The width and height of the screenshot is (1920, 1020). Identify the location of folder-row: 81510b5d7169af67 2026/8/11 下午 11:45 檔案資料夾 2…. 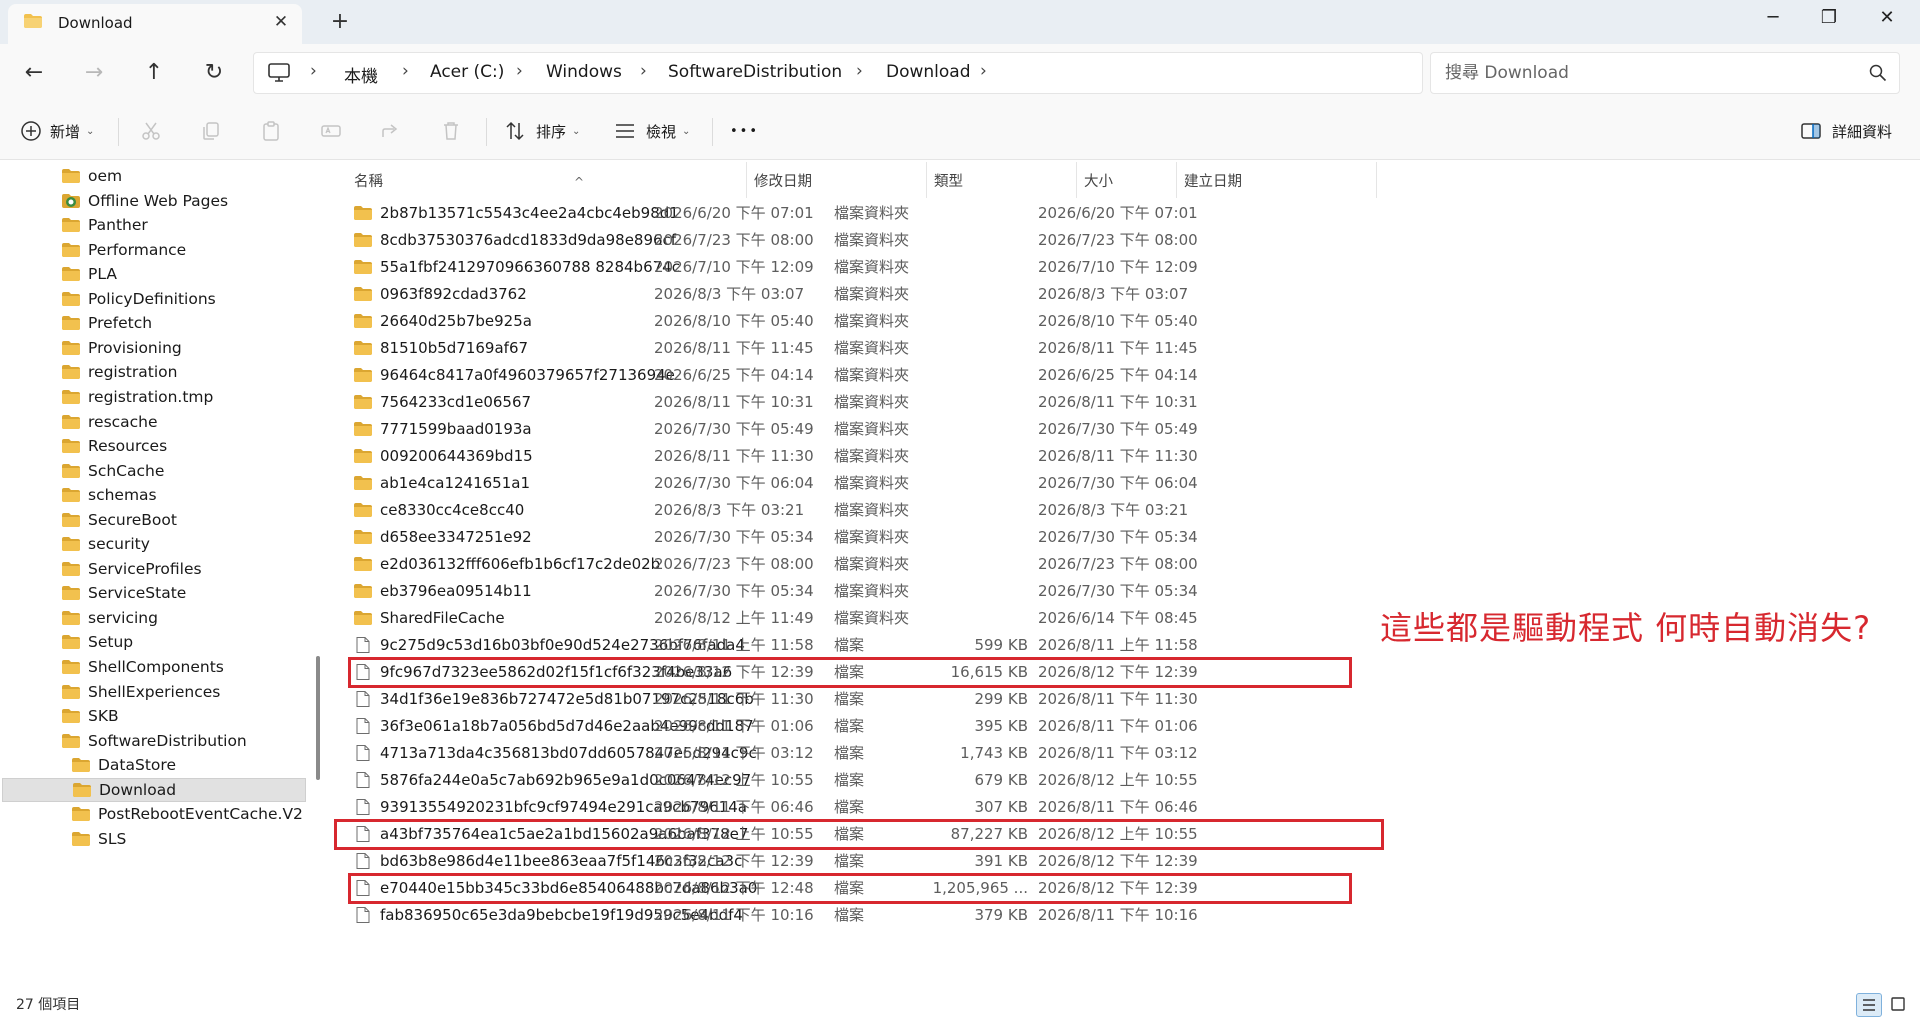
(908, 348).